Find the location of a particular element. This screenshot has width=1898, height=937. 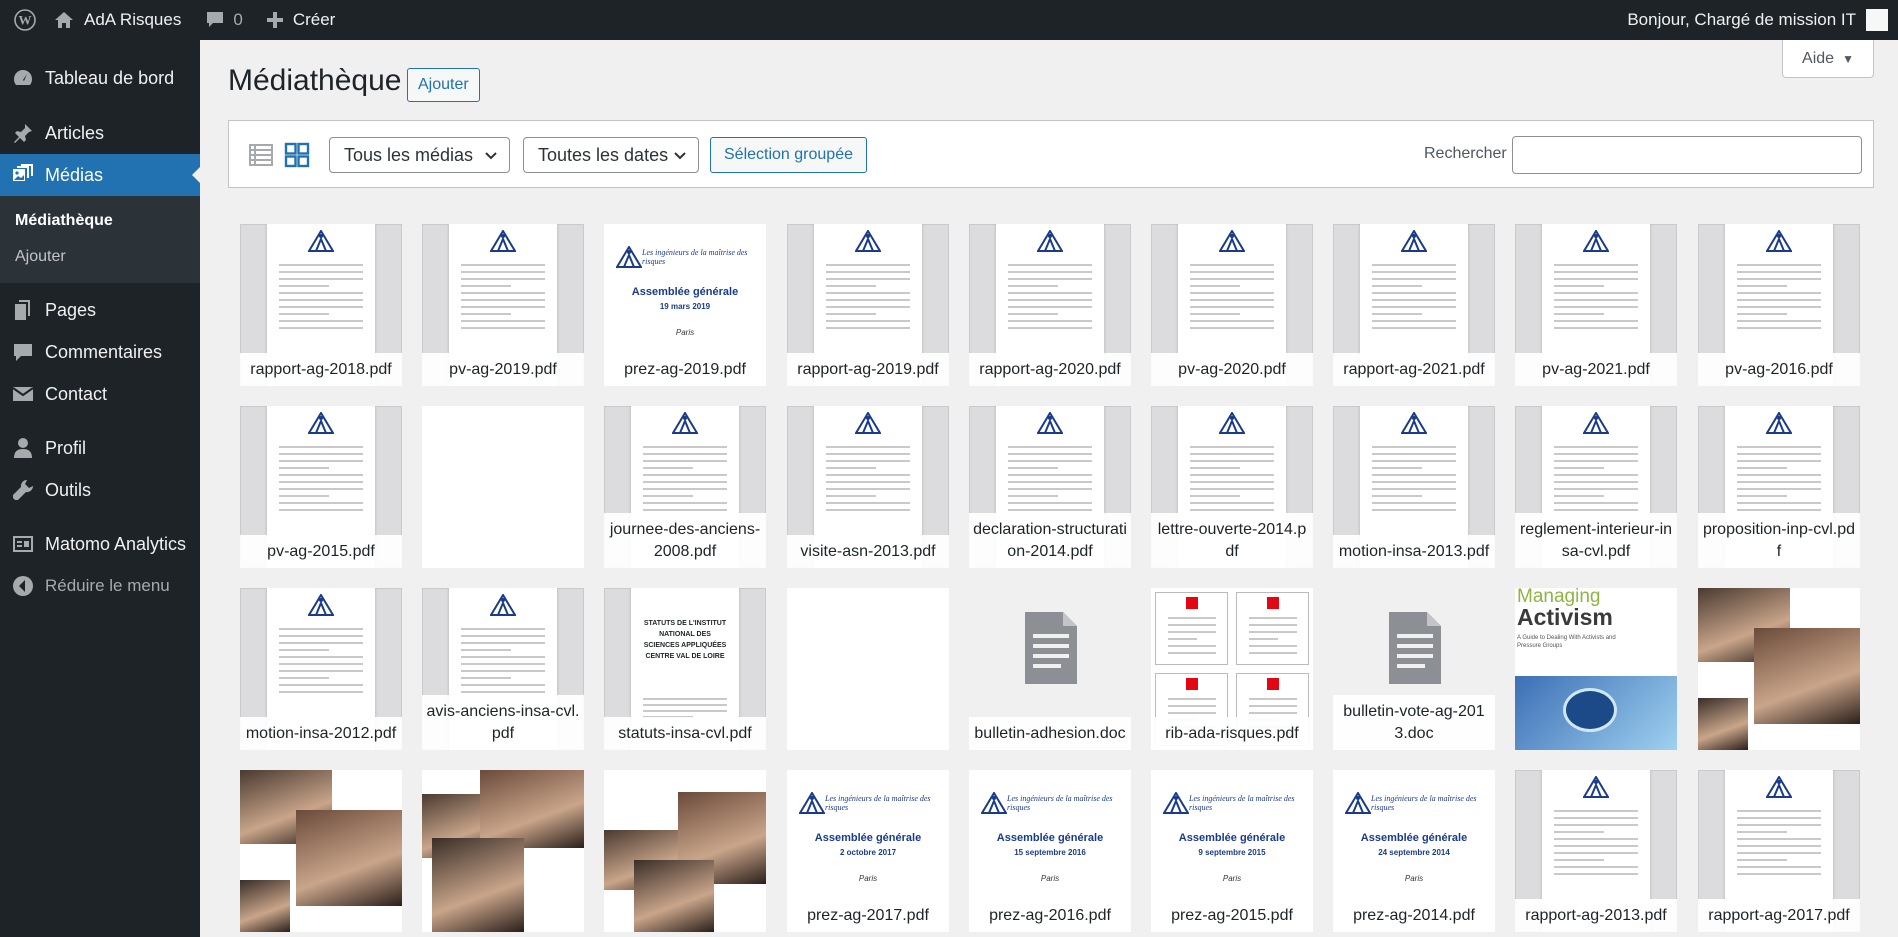

menu-label: Médias is located at coordinates (74, 174).